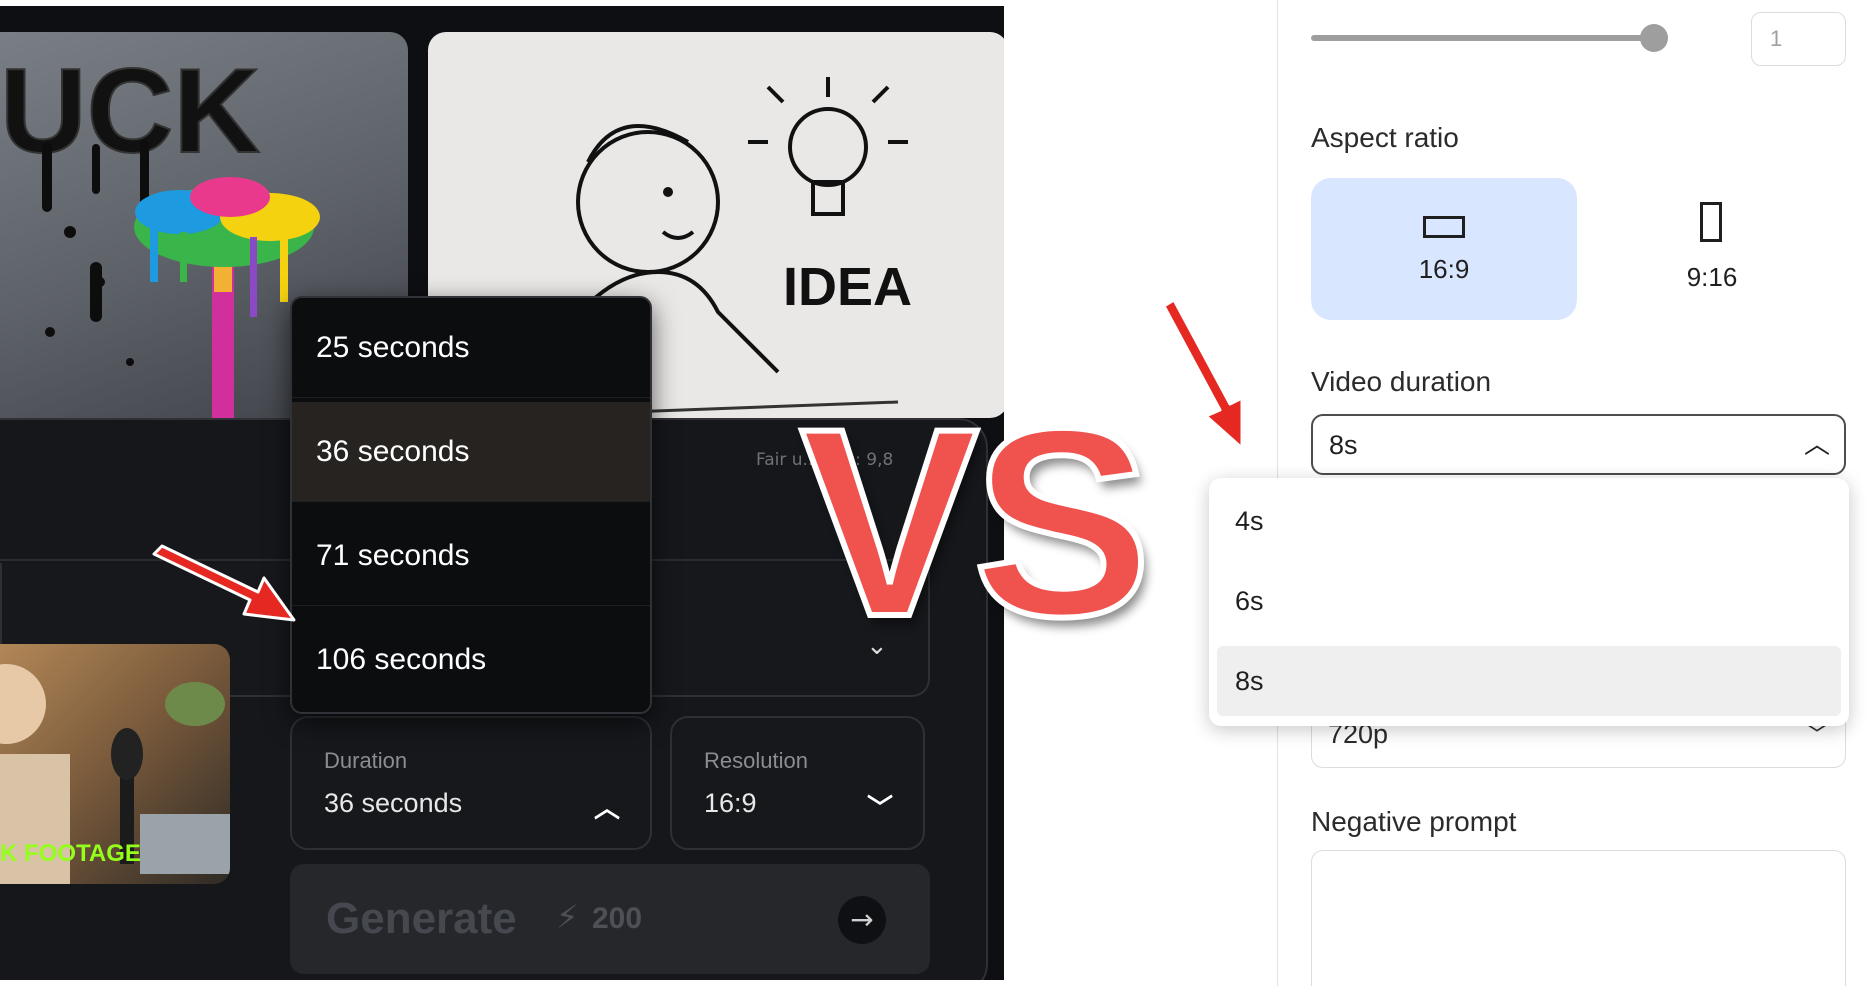  Describe the element at coordinates (1481, 38) in the screenshot. I see `count-slider-track` at that location.